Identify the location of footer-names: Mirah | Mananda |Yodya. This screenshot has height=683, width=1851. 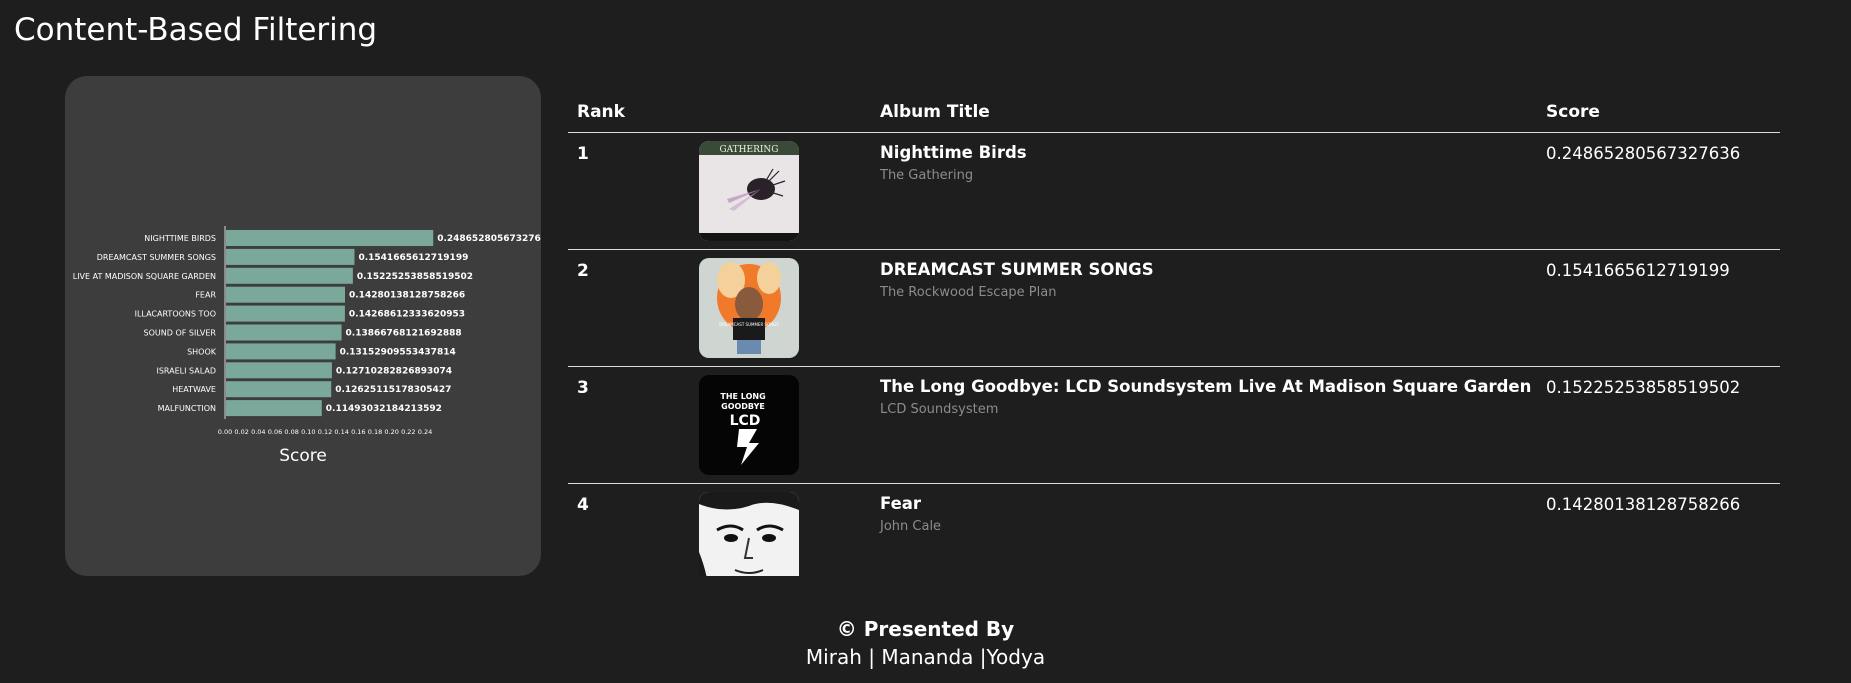
(925, 657).